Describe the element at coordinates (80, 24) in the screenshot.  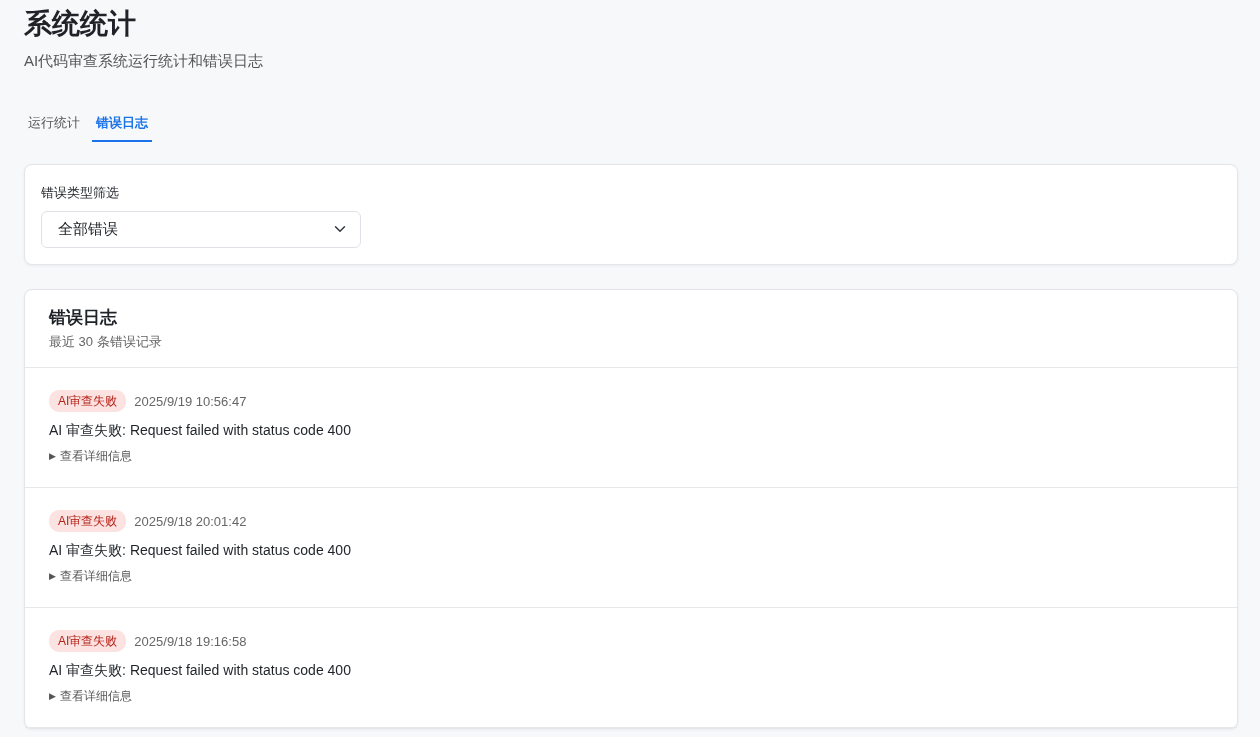
I see `page-title: 系统统计` at that location.